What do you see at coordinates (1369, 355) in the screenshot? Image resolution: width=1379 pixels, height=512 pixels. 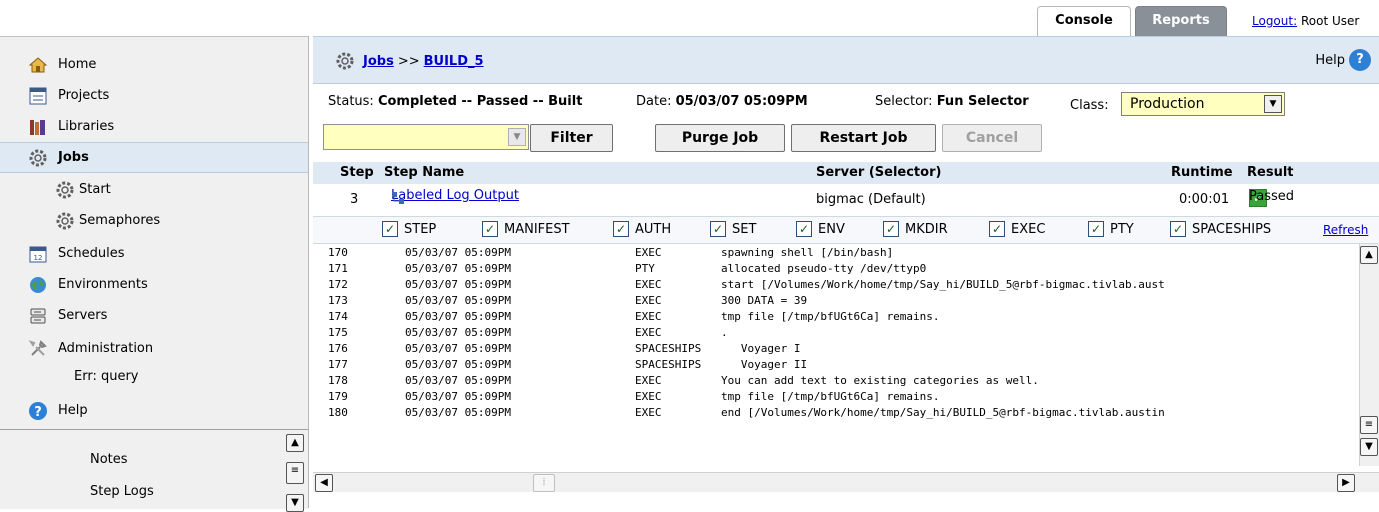 I see `log-vertical-scrollbar: ▲ ≡ ▼` at bounding box center [1369, 355].